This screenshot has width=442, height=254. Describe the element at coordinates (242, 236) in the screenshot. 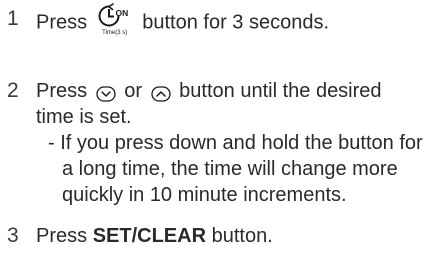

I see `step-3-rest: button.` at that location.